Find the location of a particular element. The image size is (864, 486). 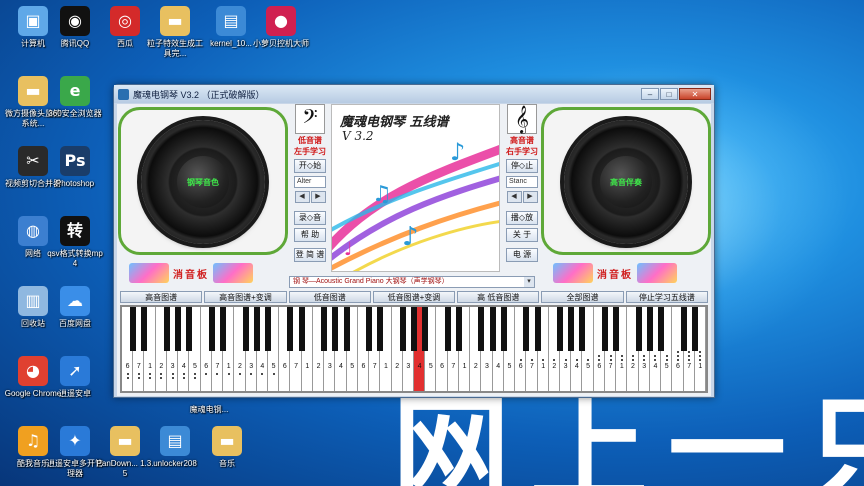

score-tab: 低音图谱+变调 is located at coordinates (414, 297).